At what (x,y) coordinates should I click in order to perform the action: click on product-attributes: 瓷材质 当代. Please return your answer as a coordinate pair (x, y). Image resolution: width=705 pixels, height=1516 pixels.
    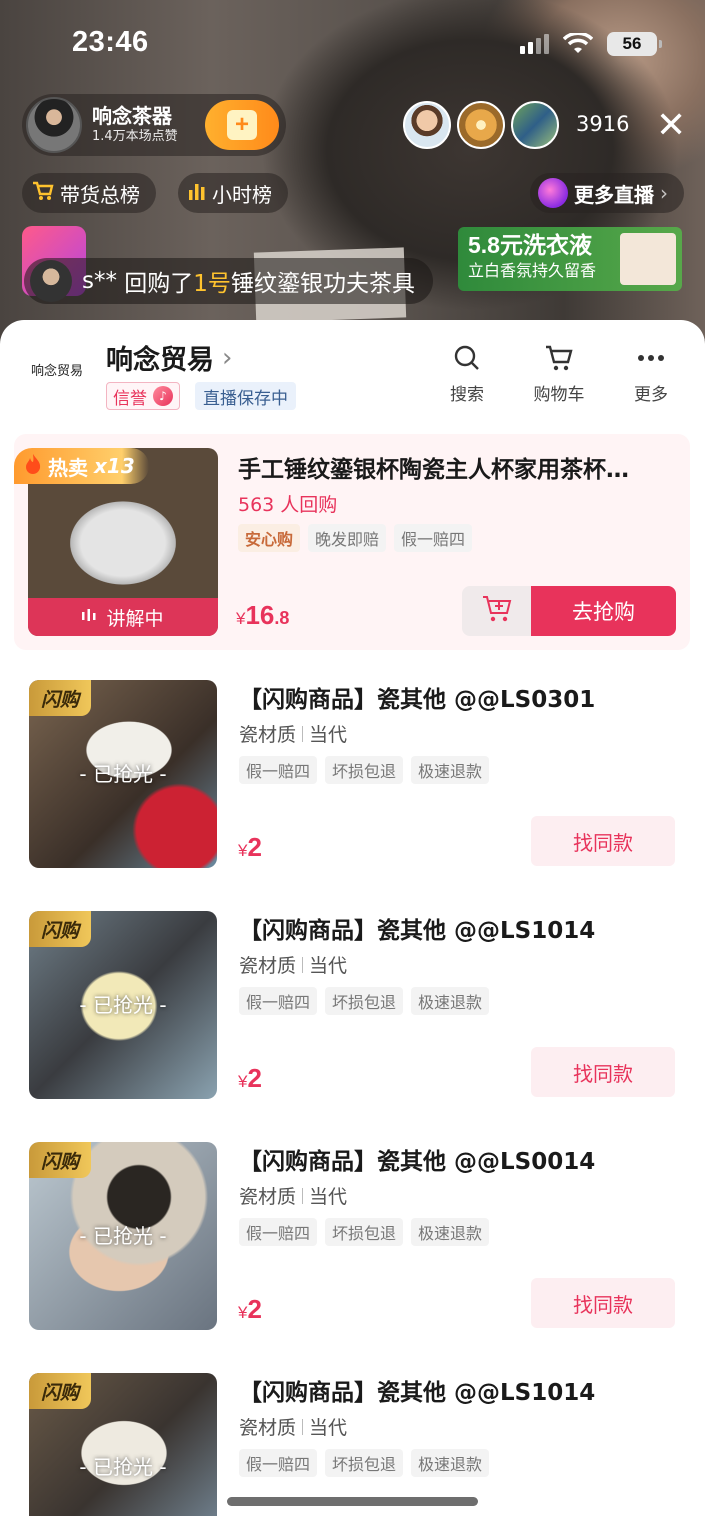
    Looking at the image, I should click on (293, 1195).